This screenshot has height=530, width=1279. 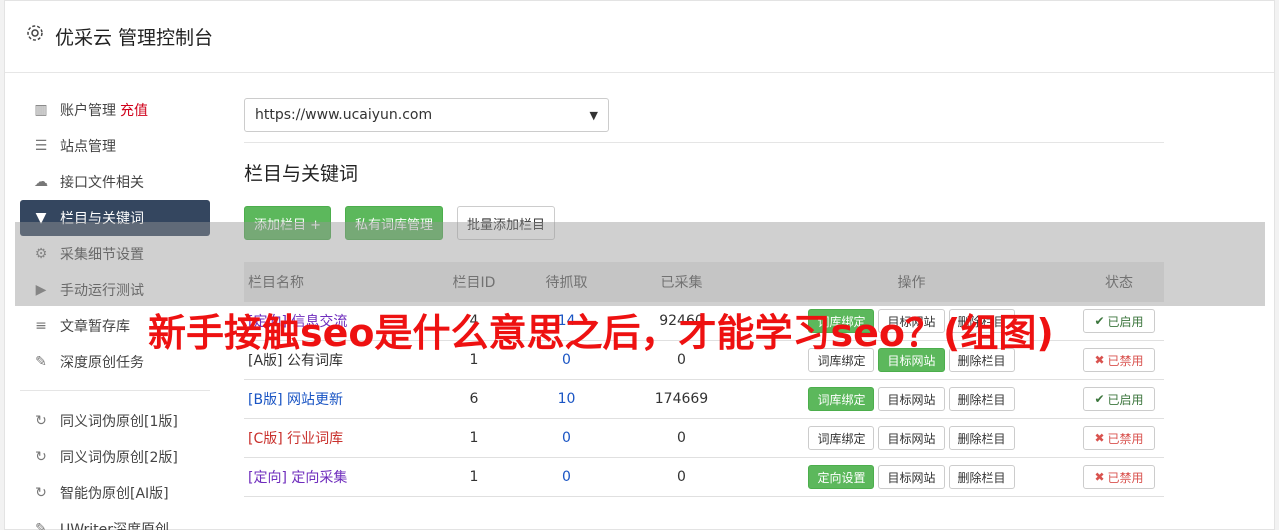 What do you see at coordinates (639, 37) in the screenshot?
I see `top-bar: 优采云 管理控制台` at bounding box center [639, 37].